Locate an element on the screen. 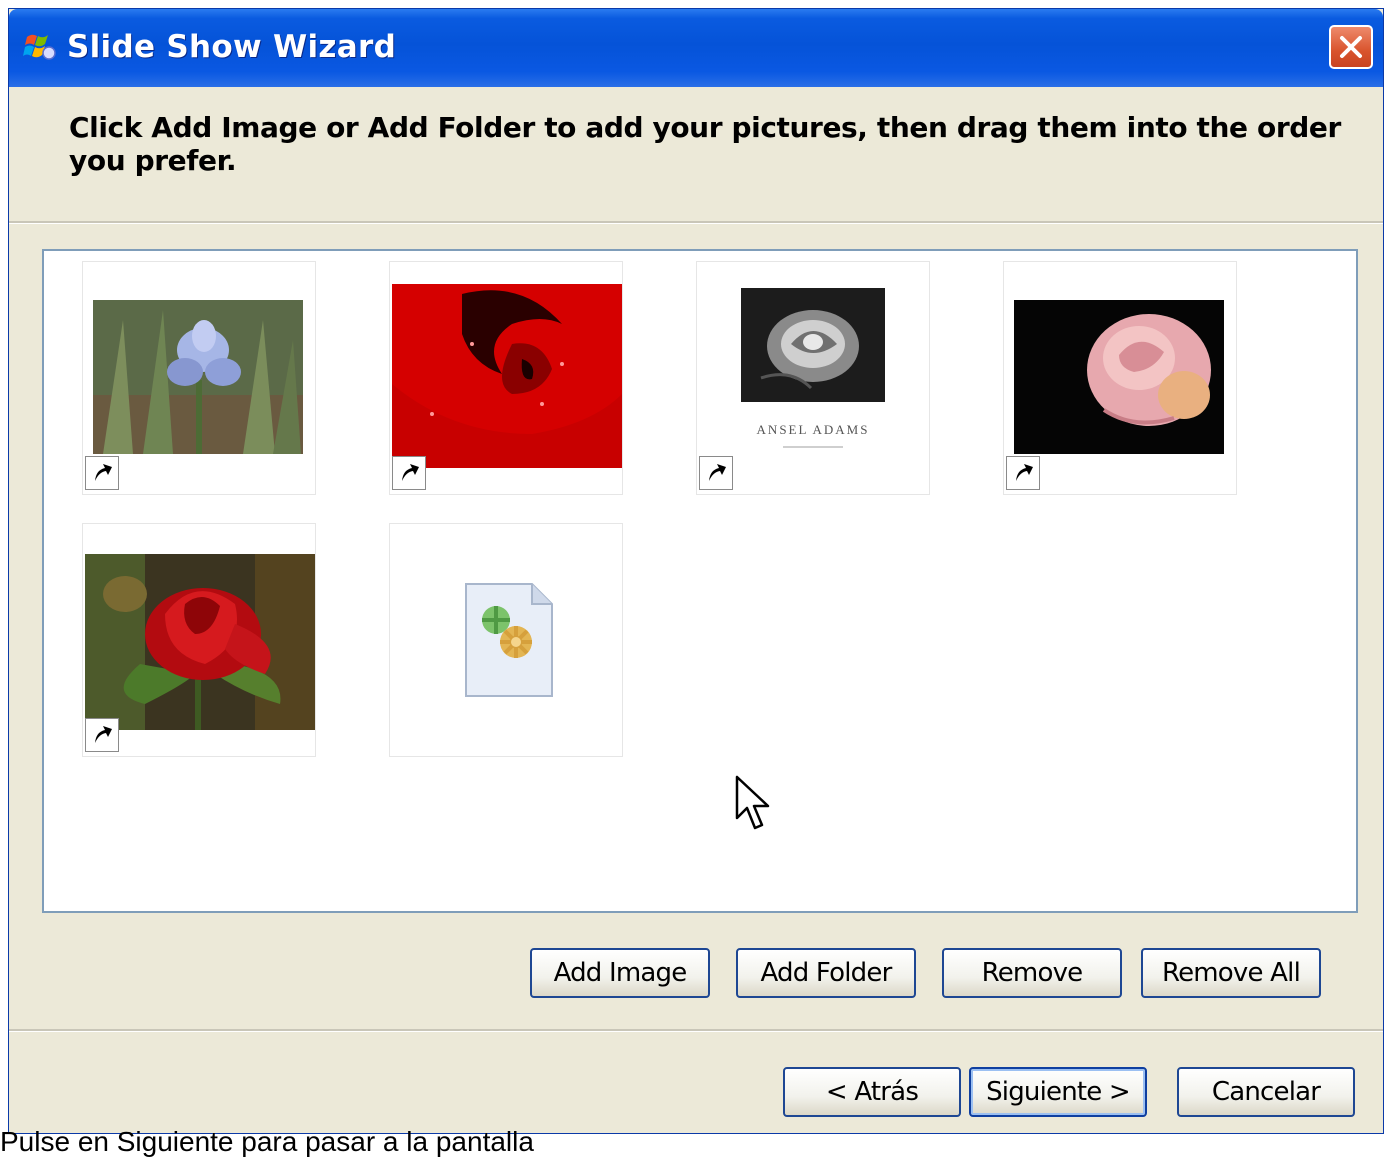 The image size is (1392, 1158). close-button is located at coordinates (1351, 47).